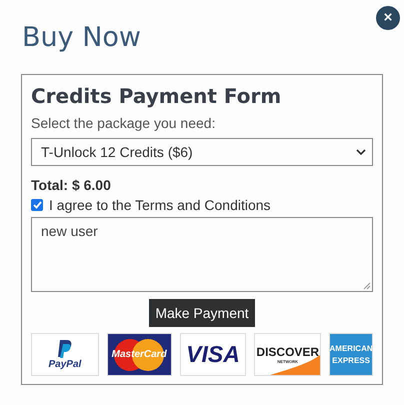  Describe the element at coordinates (202, 313) in the screenshot. I see `make-payment-button: Make Payment` at that location.